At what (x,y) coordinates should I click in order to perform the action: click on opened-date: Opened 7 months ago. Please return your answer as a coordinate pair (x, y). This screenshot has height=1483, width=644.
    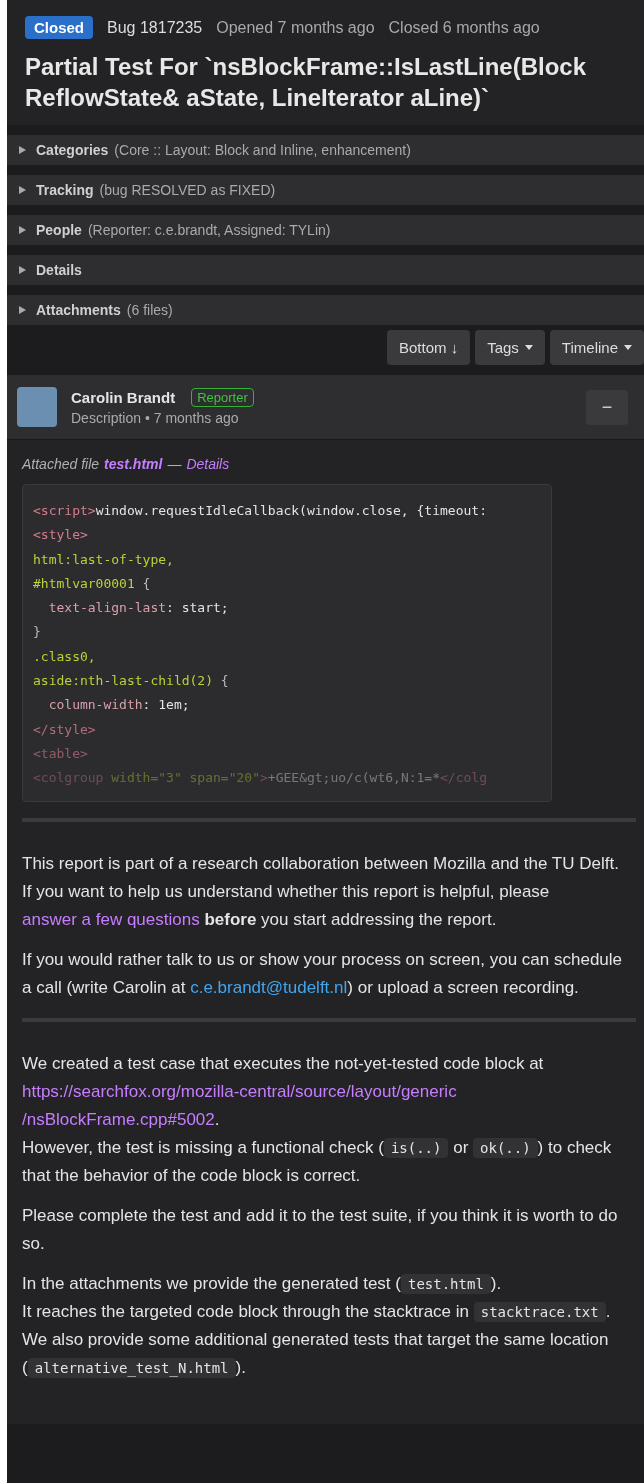
    Looking at the image, I should click on (295, 27).